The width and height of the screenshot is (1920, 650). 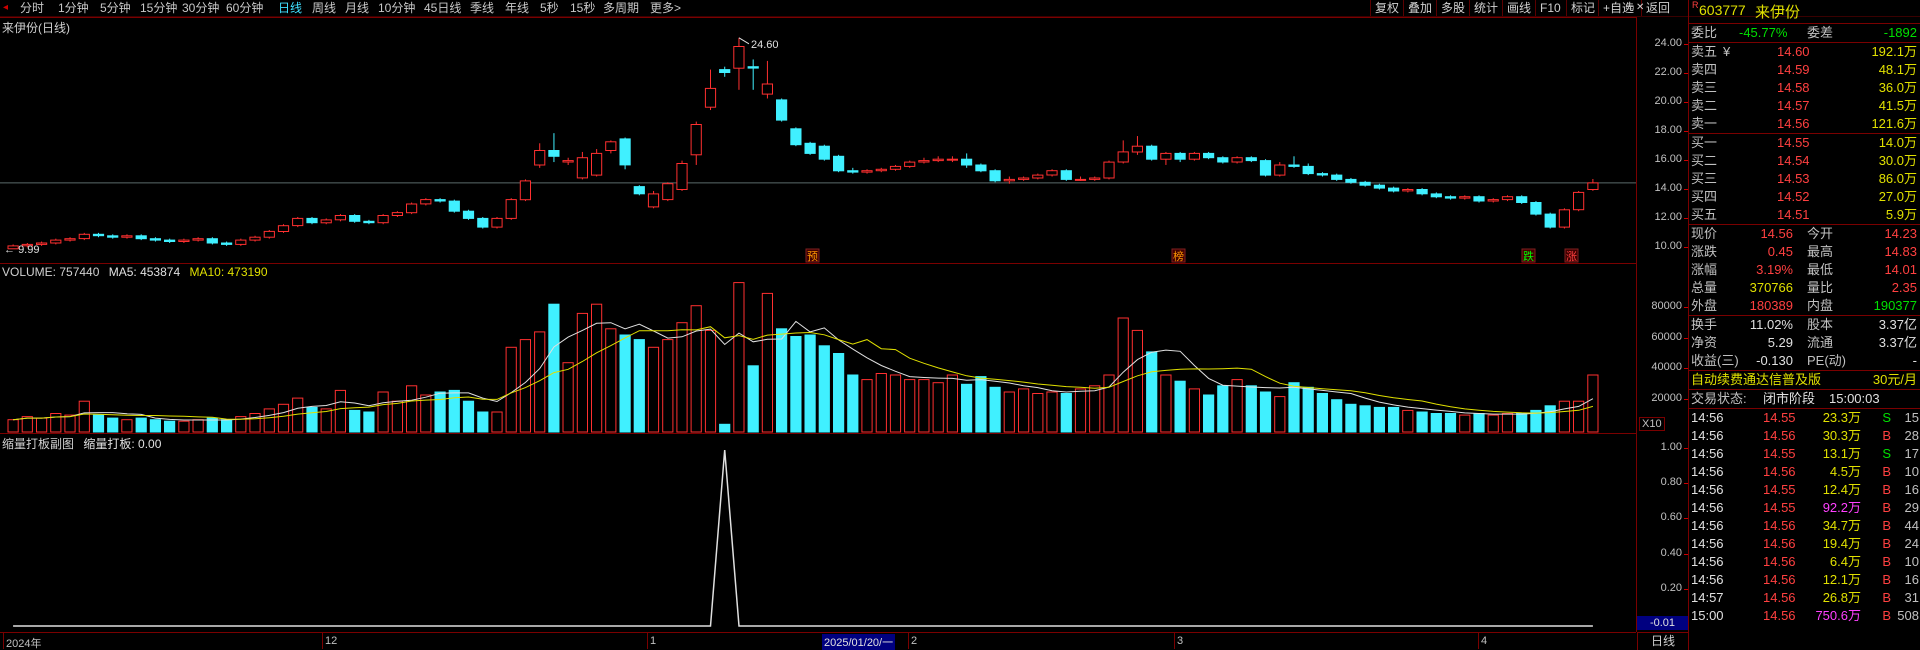 I want to click on period-tab-11: 季线, so click(x=482, y=8).